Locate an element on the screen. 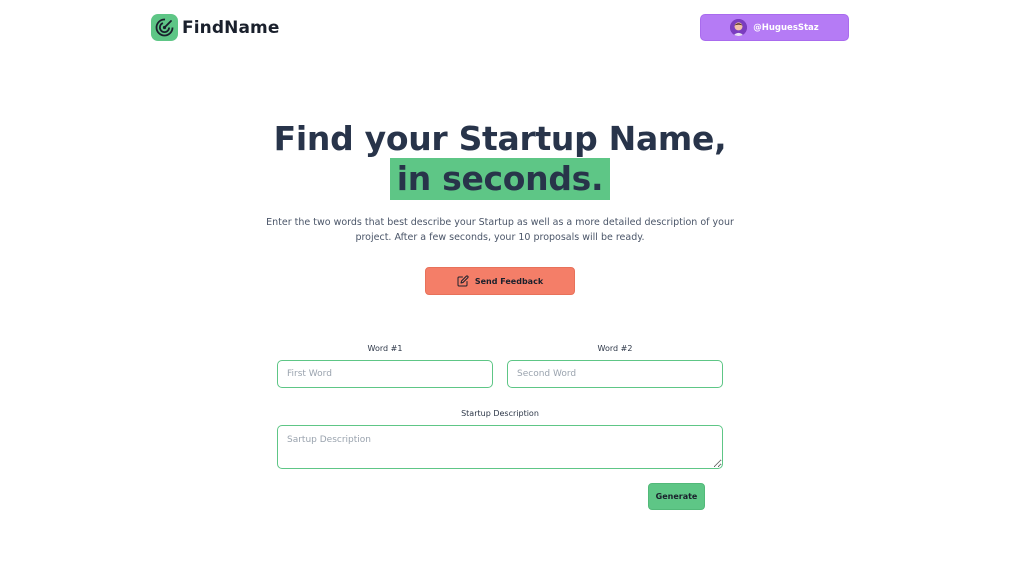  user-handle: @HuguesStaz is located at coordinates (786, 27).